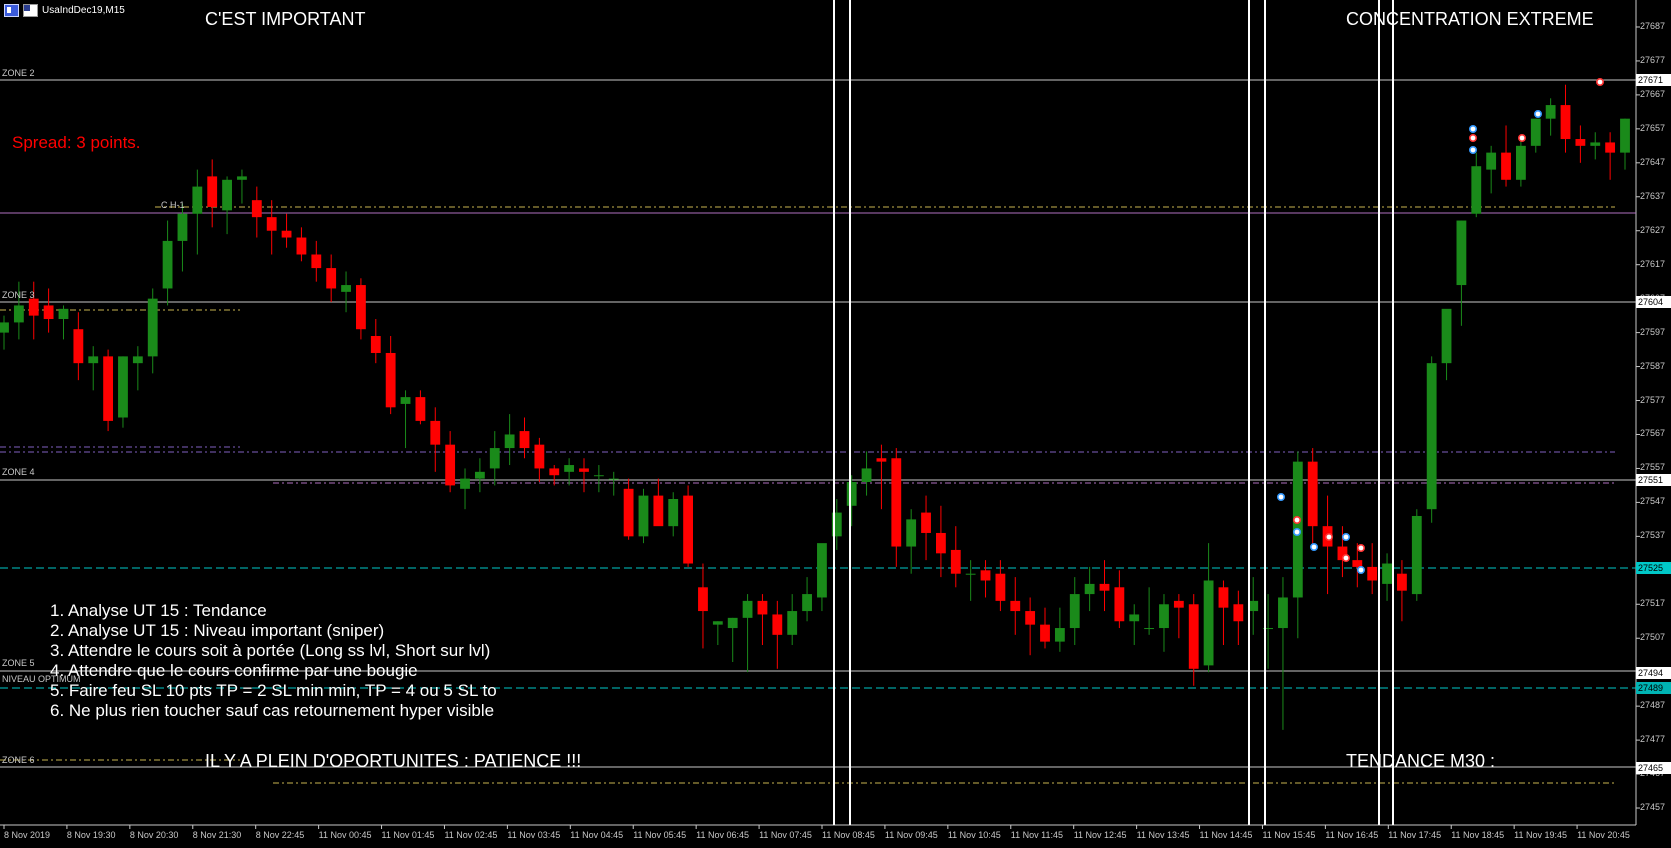 Image resolution: width=1671 pixels, height=848 pixels. What do you see at coordinates (1653, 365) in the screenshot?
I see `price-tick-label: 27587` at bounding box center [1653, 365].